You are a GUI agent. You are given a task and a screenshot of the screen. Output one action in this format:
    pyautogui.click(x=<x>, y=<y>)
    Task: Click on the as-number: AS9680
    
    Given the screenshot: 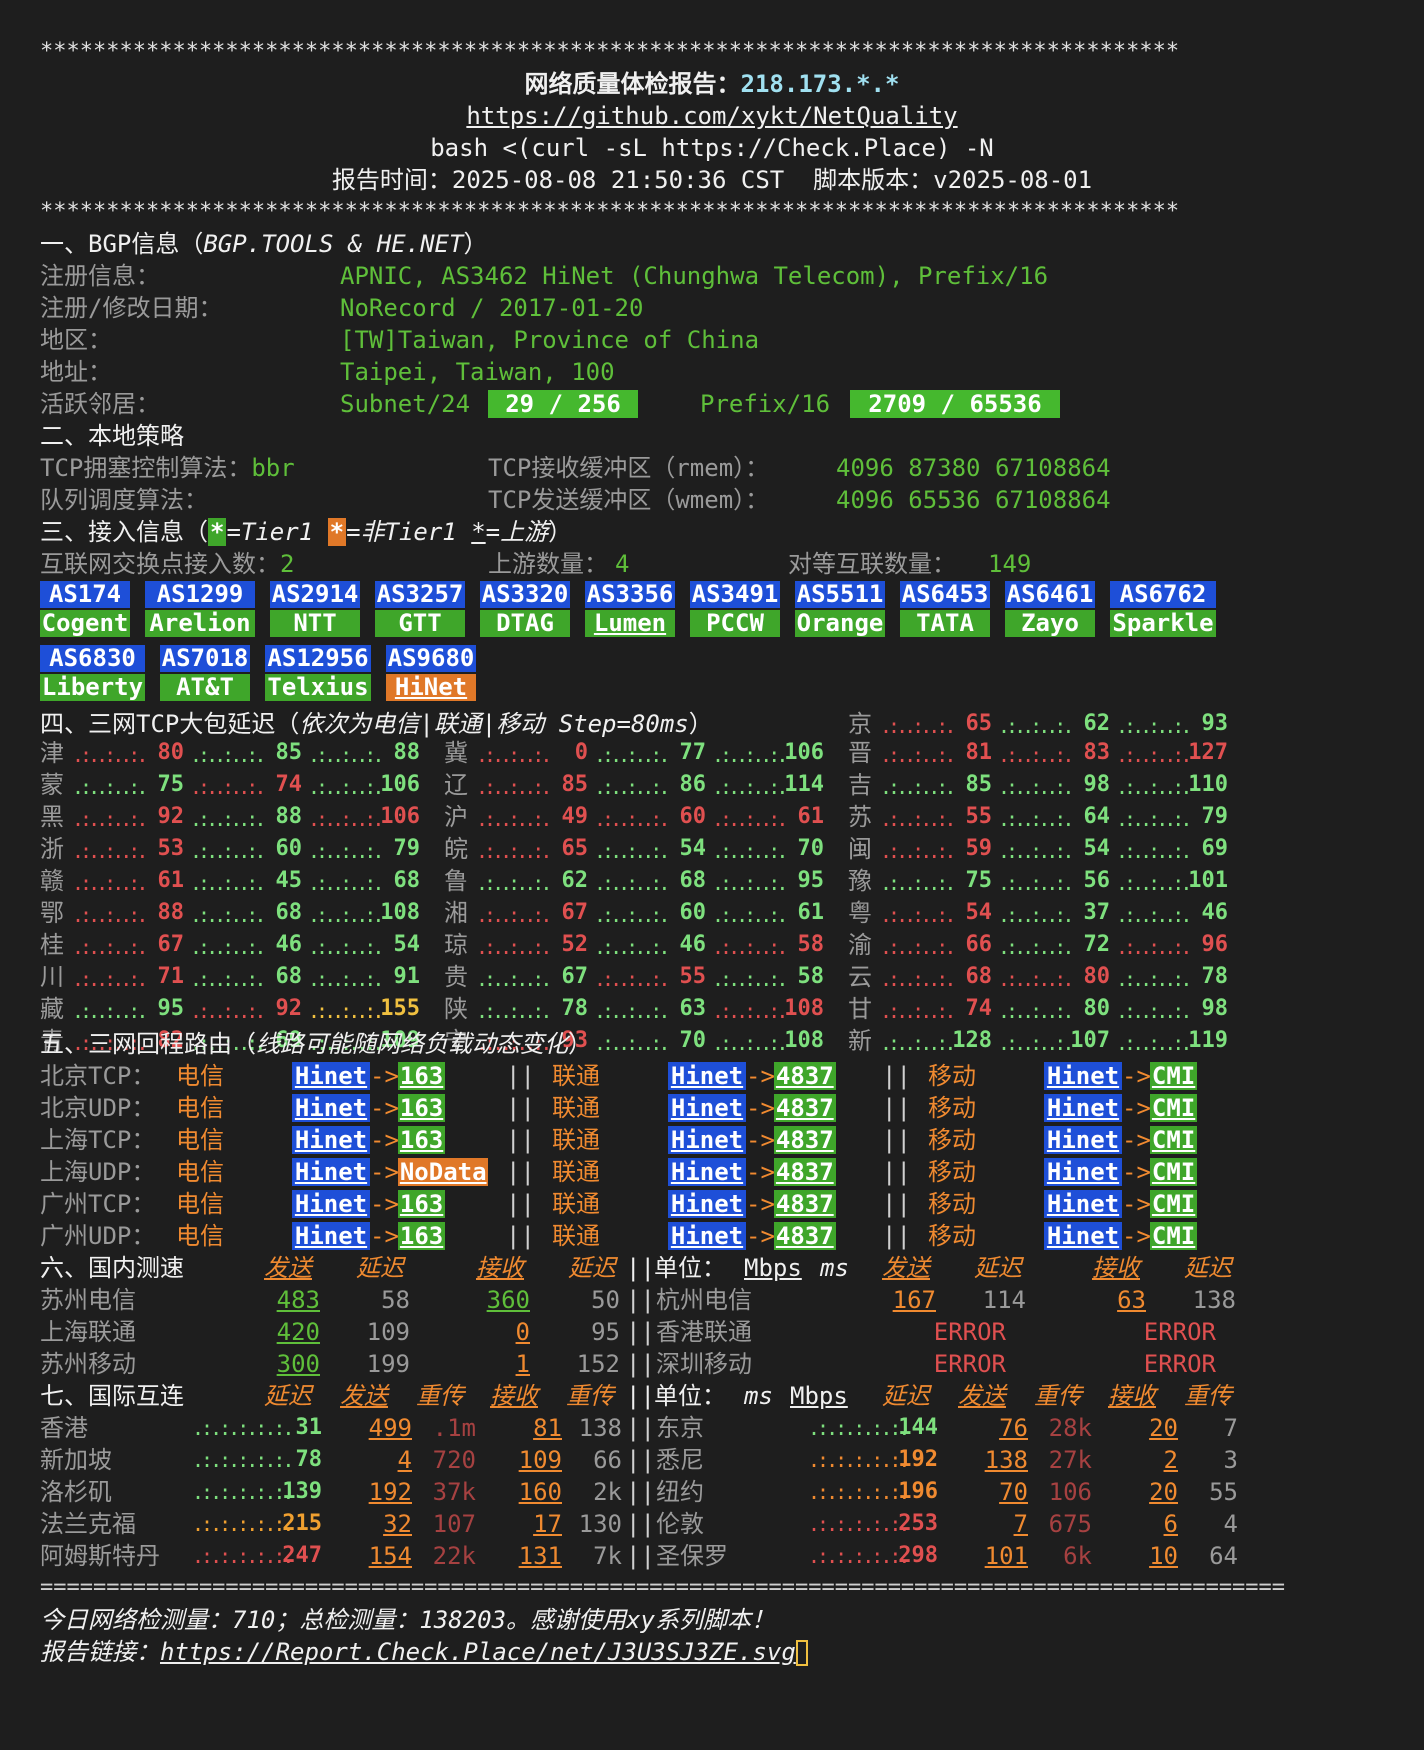 What is the action you would take?
    pyautogui.click(x=431, y=658)
    